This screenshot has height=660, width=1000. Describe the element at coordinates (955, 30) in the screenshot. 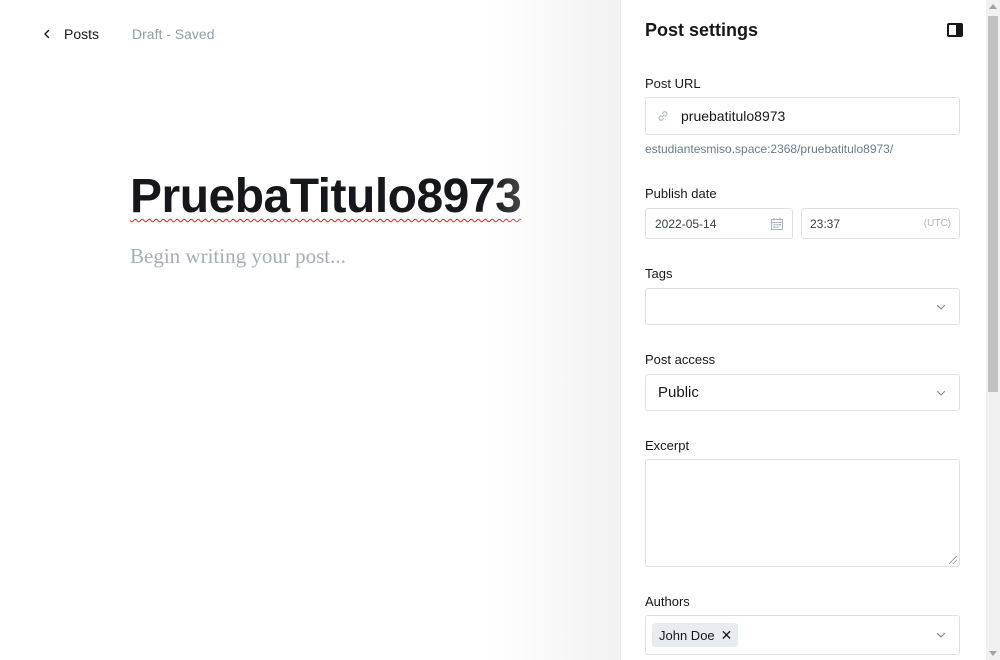

I see `sidebar-toggle-icon` at that location.